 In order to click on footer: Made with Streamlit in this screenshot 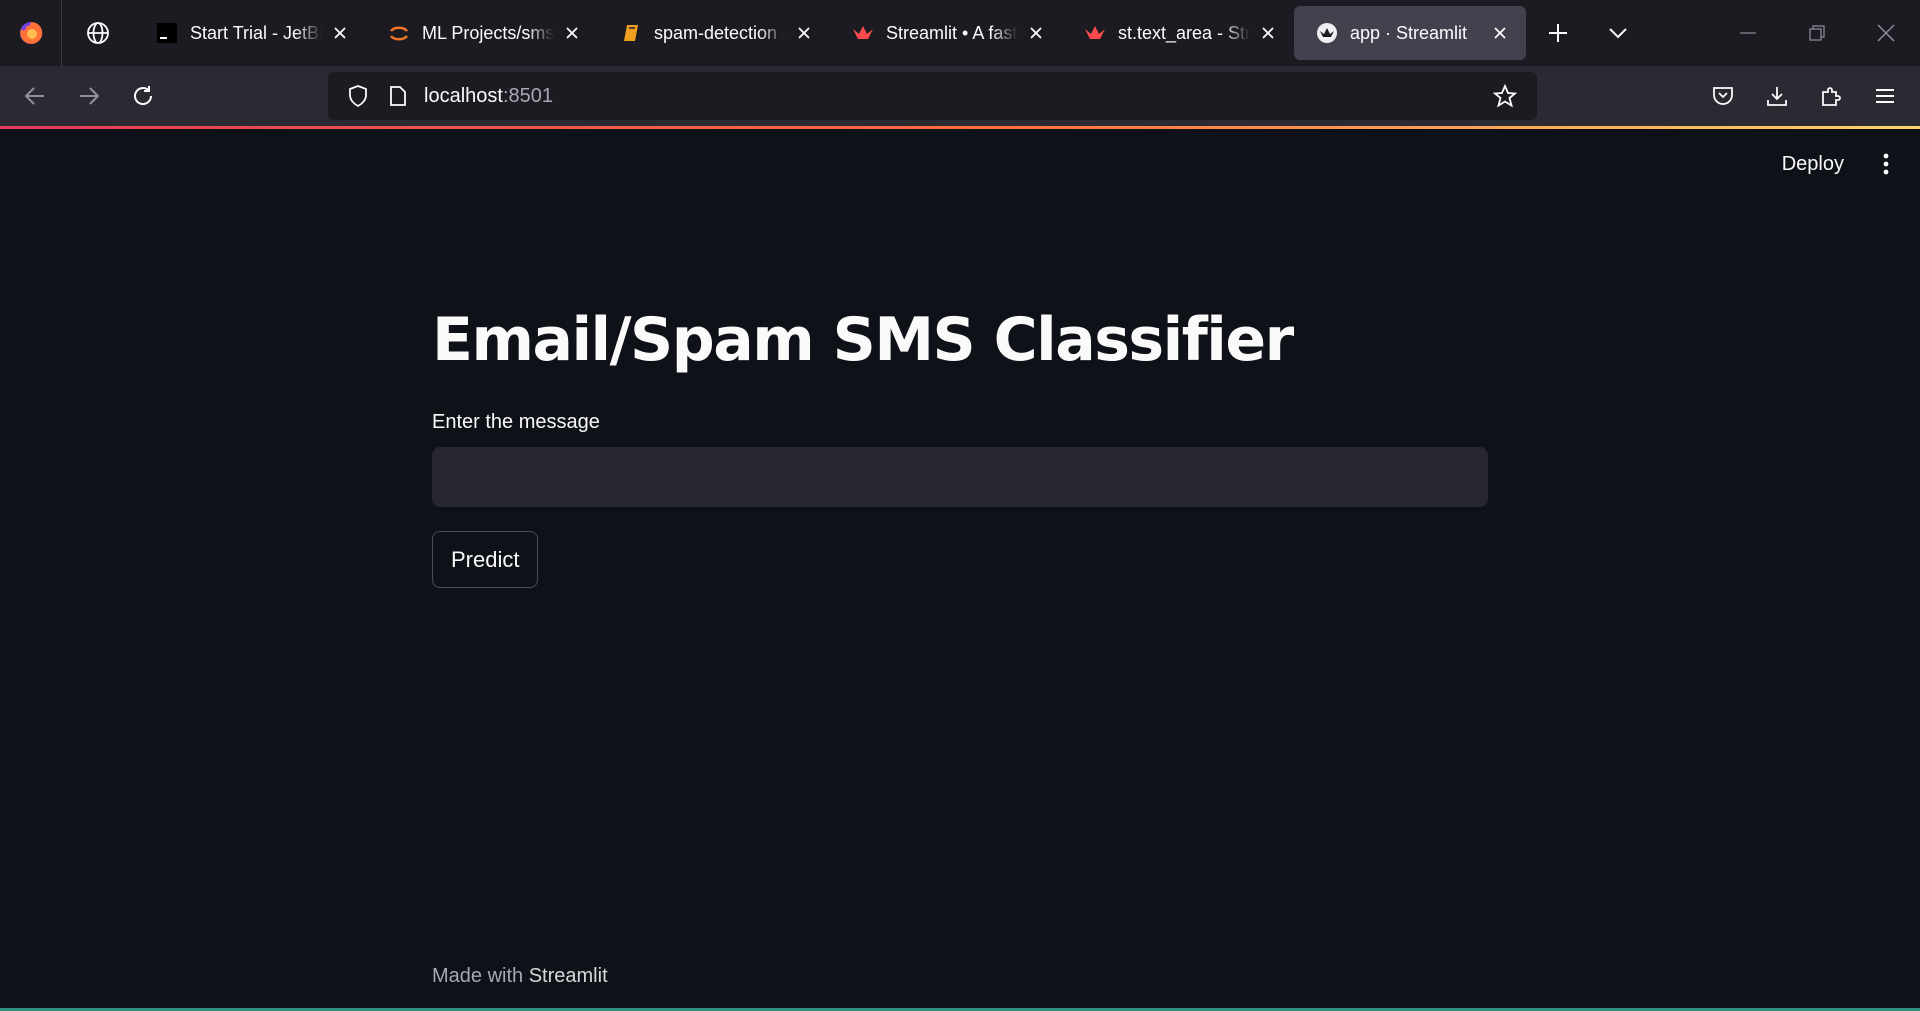, I will do `click(520, 976)`.